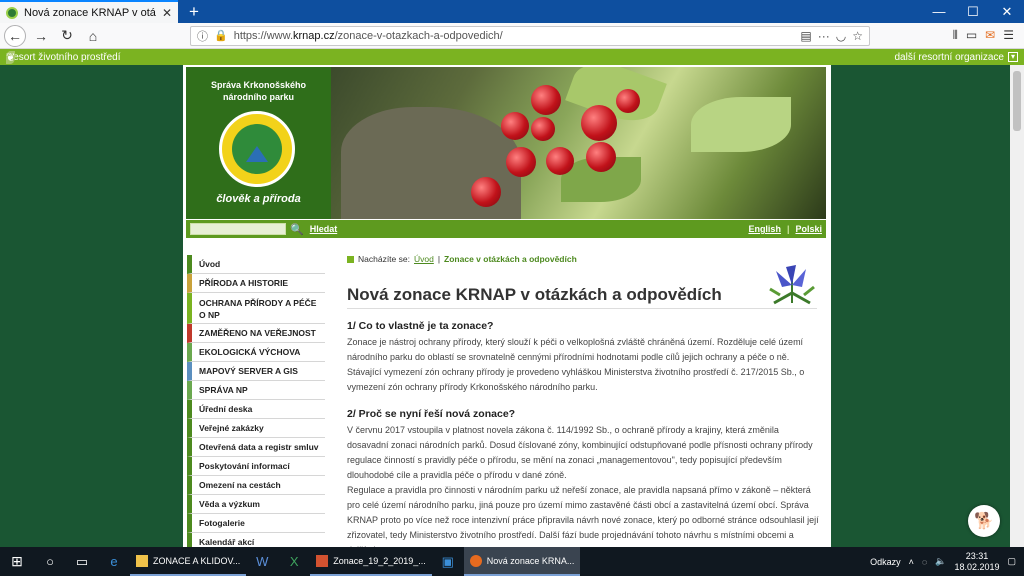 The width and height of the screenshot is (1024, 576). I want to click on network-icon: ◌, so click(924, 562).